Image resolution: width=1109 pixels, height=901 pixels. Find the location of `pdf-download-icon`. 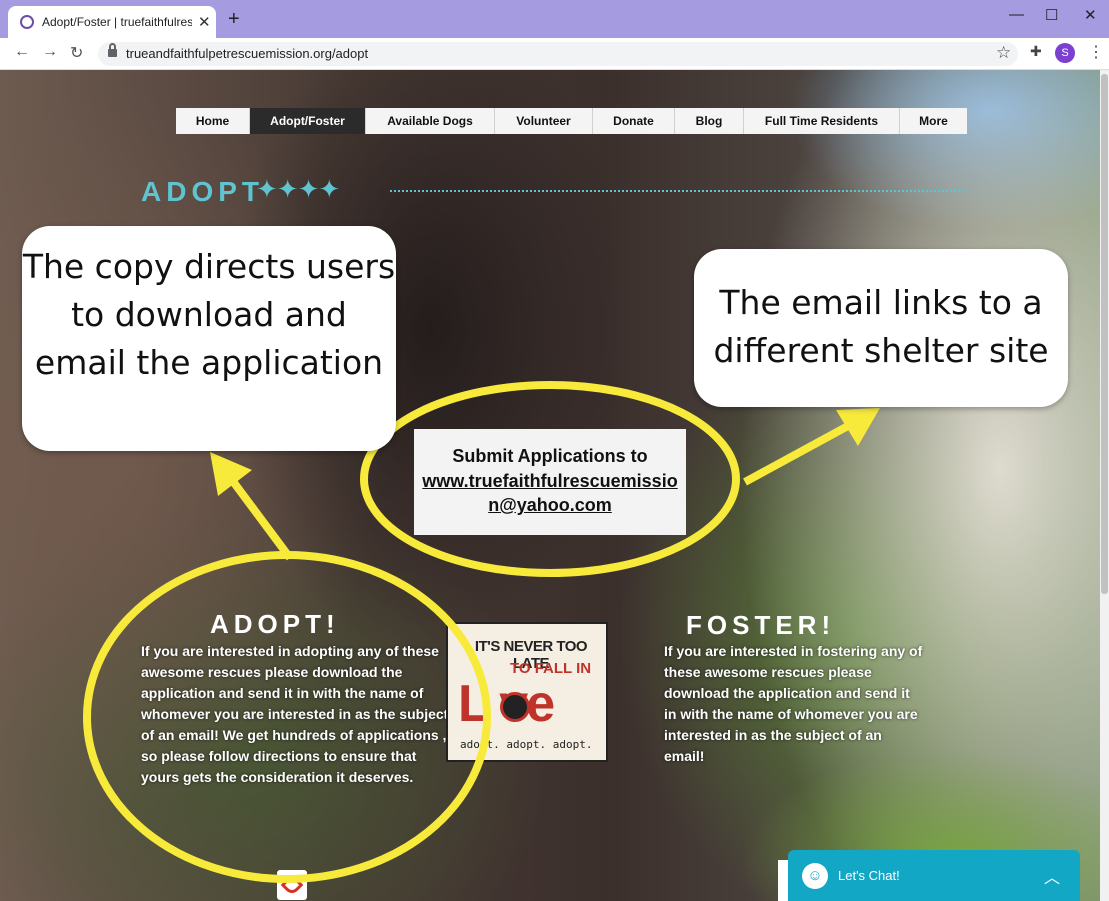

pdf-download-icon is located at coordinates (292, 885).